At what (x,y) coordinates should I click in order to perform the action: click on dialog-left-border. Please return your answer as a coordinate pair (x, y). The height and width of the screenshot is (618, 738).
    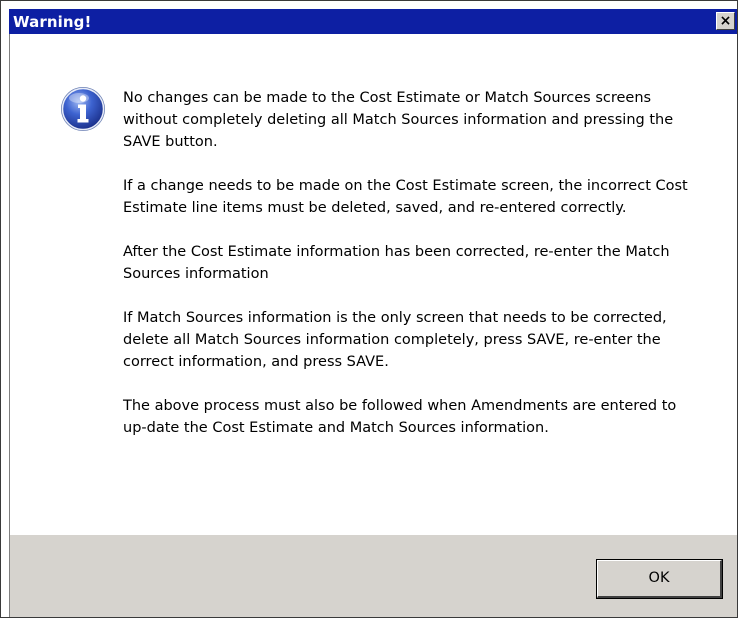
    Looking at the image, I should click on (9, 325).